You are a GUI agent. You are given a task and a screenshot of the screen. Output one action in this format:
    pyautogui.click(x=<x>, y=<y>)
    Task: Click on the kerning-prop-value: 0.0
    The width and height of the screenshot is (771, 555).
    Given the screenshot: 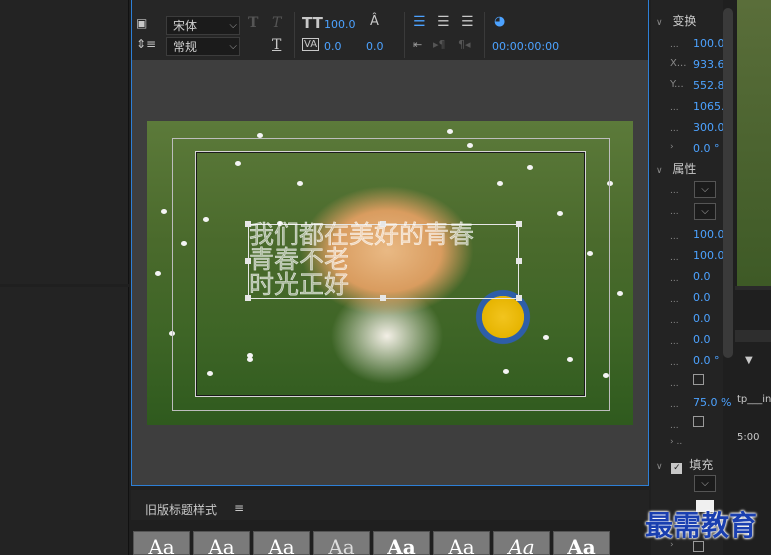 What is the action you would take?
    pyautogui.click(x=702, y=297)
    